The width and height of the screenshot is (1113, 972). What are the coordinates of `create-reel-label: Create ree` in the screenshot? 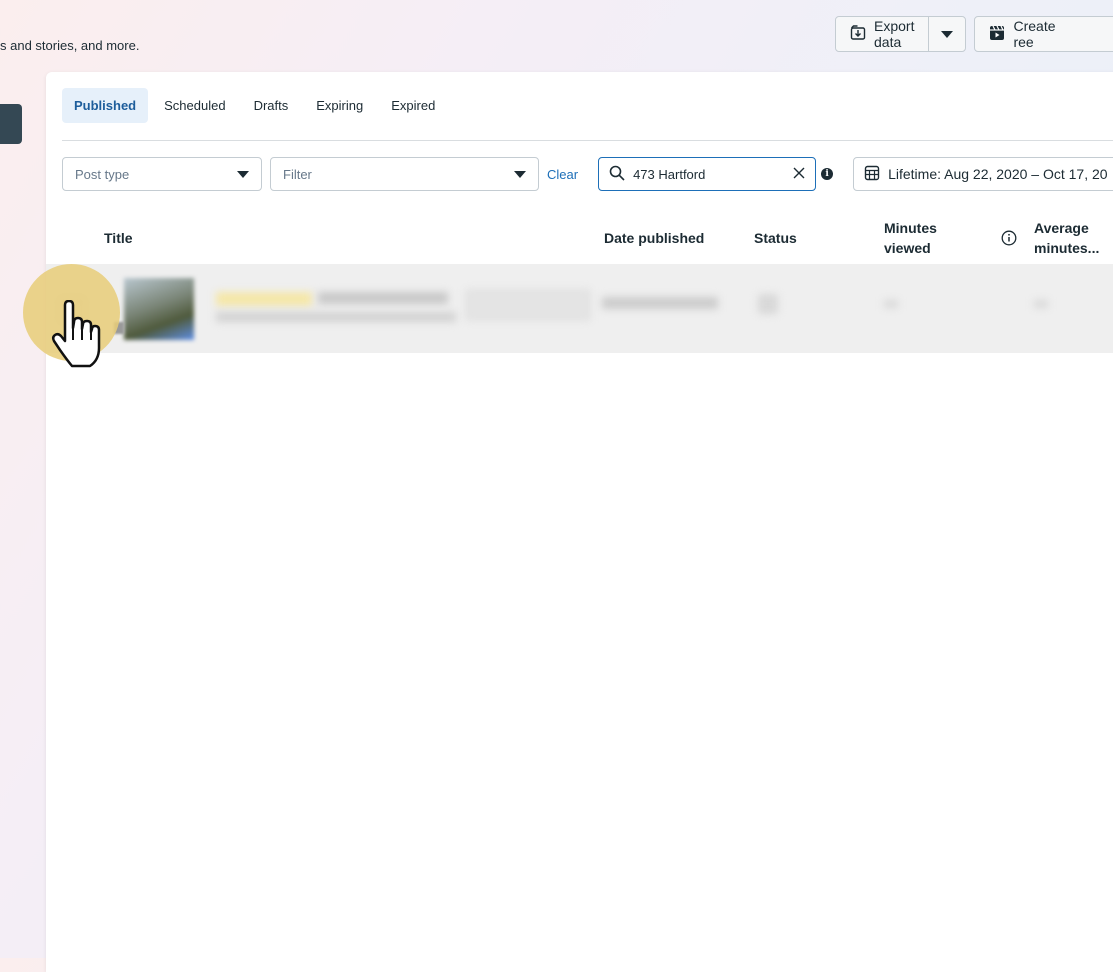 It's located at (1034, 34).